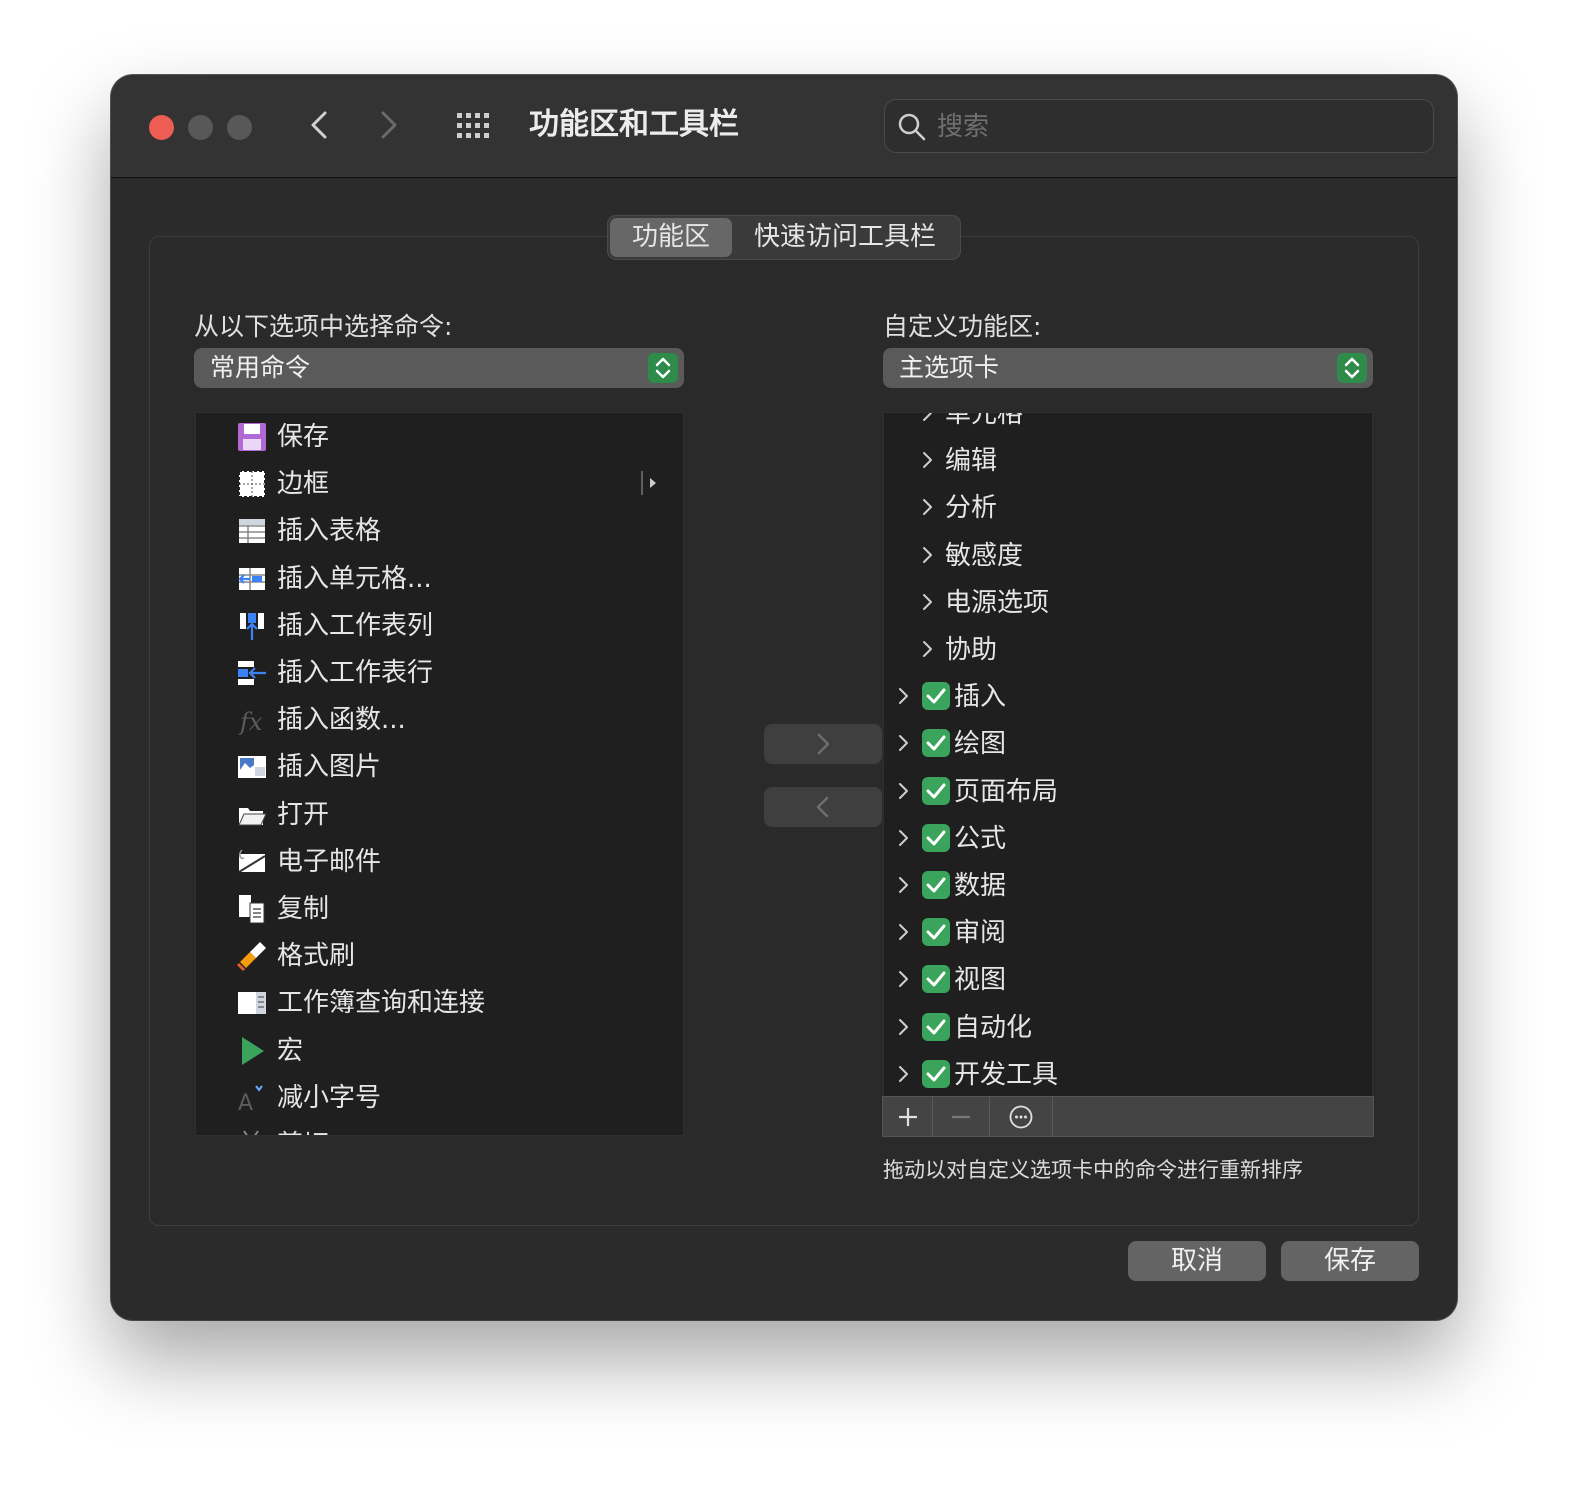 The height and width of the screenshot is (1492, 1596). What do you see at coordinates (823, 744) in the screenshot?
I see `add-command-button` at bounding box center [823, 744].